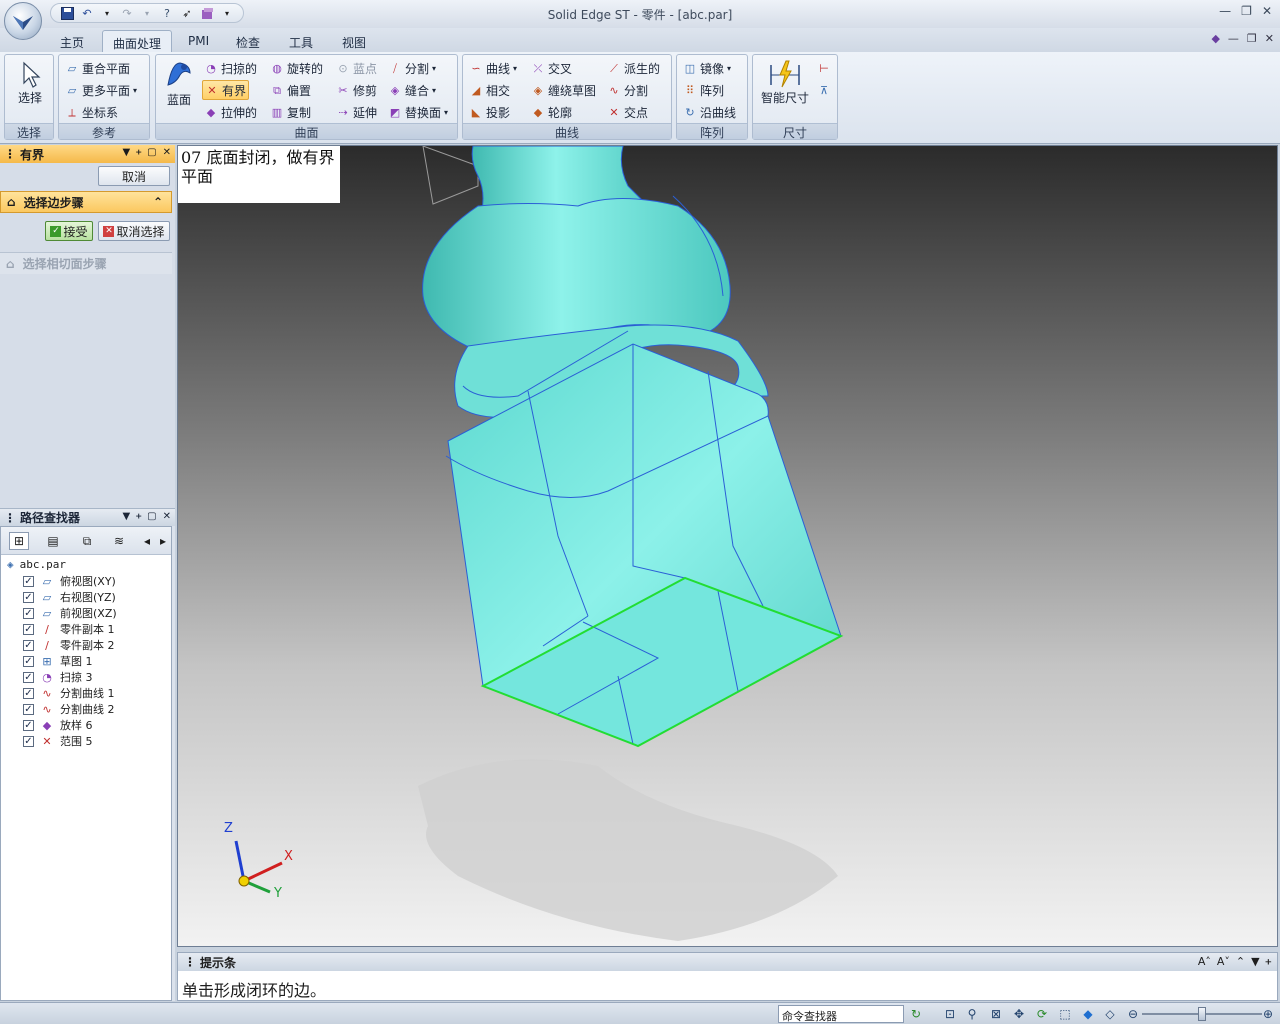 This screenshot has height=1024, width=1280. Describe the element at coordinates (1252, 38) in the screenshot. I see `doc-restore-icon: ❐` at that location.